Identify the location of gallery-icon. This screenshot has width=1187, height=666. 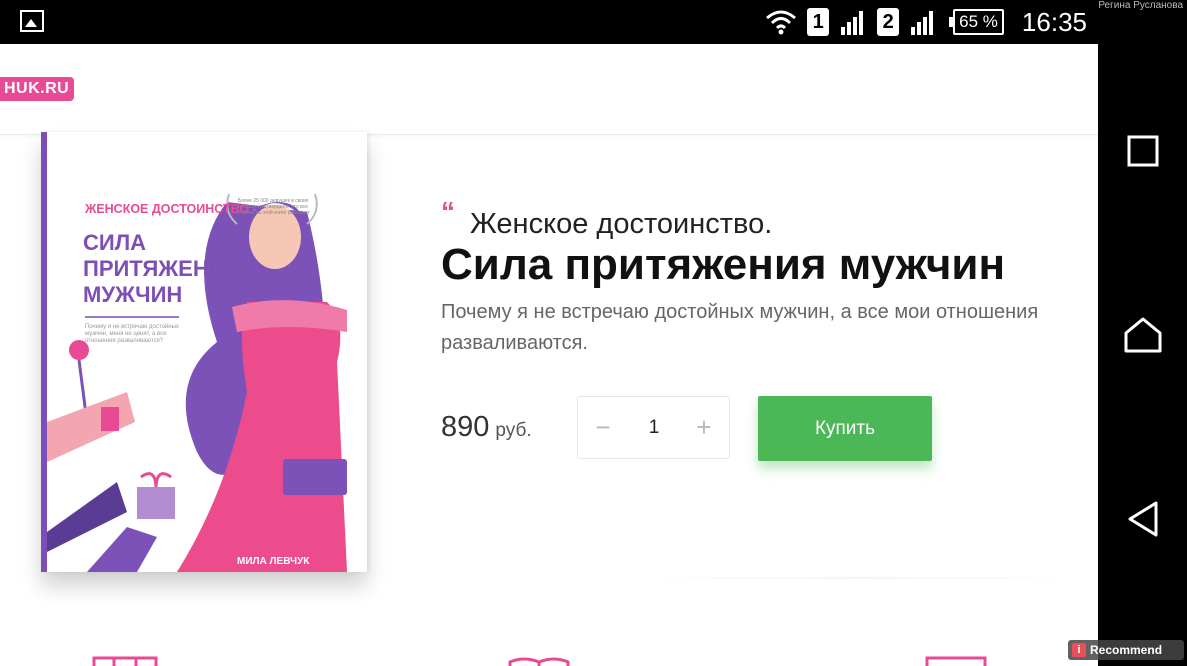
(32, 21).